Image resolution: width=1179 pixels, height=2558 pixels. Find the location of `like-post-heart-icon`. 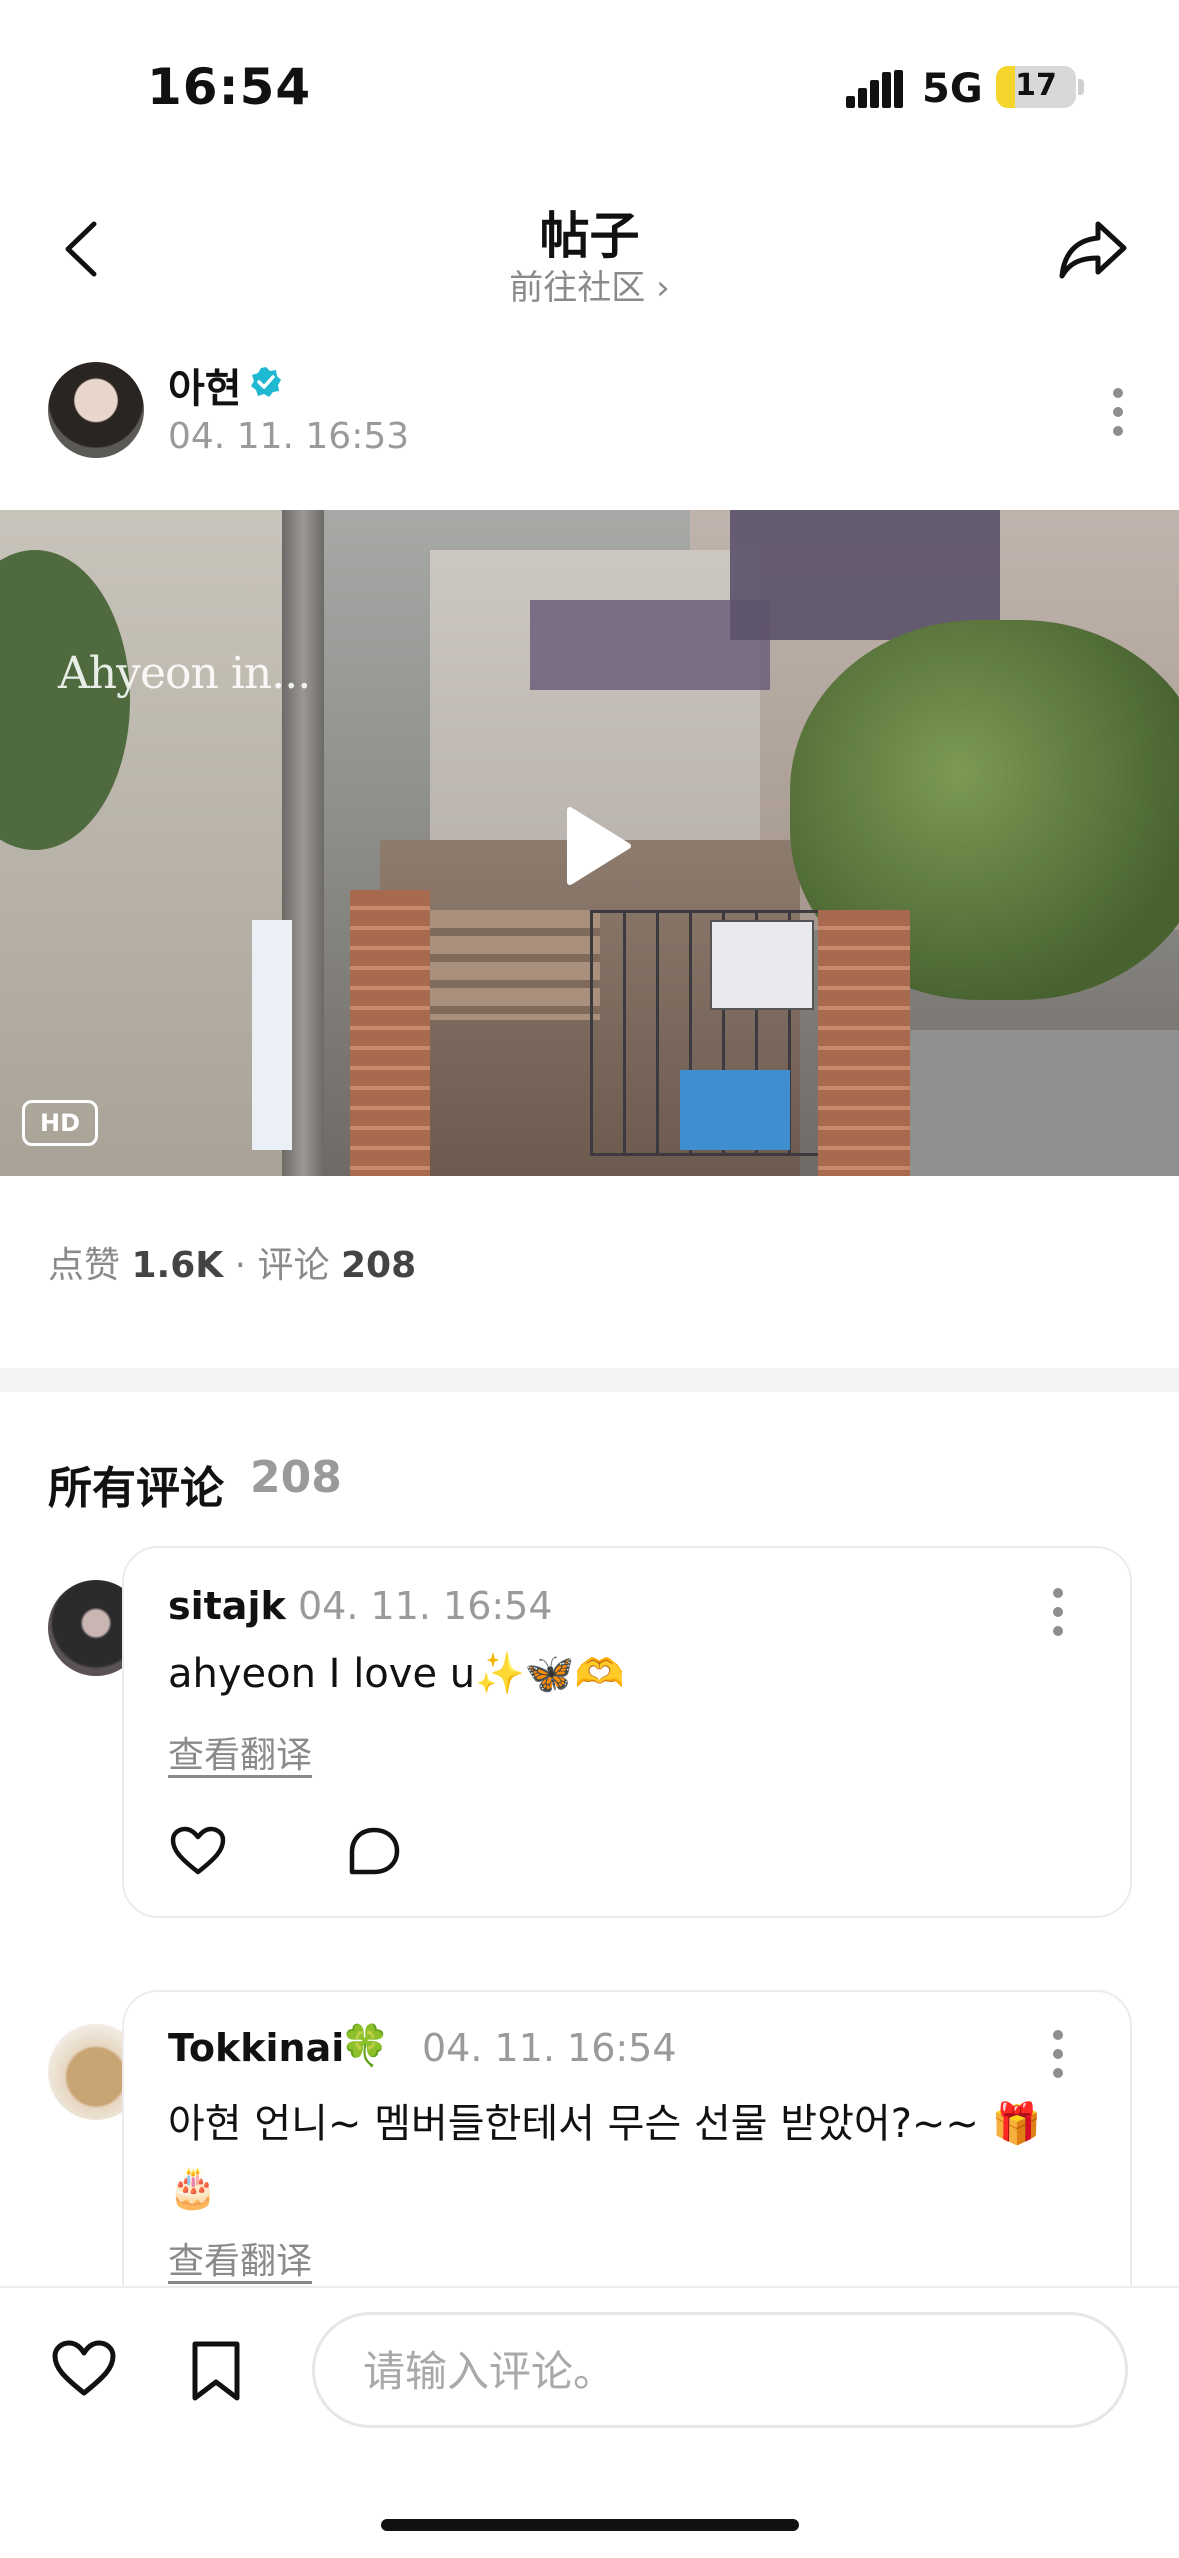

like-post-heart-icon is located at coordinates (84, 2369).